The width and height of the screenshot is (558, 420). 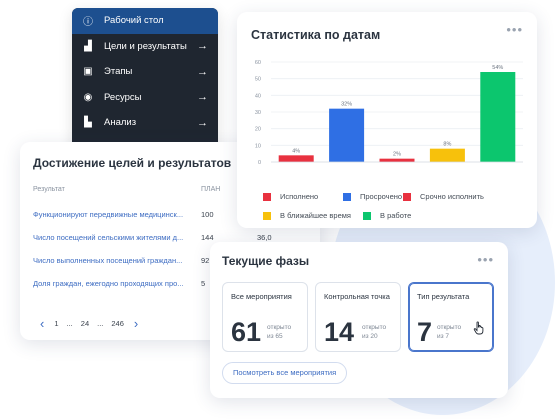 What do you see at coordinates (207, 214) in the screenshot?
I see `row-plan: 100` at bounding box center [207, 214].